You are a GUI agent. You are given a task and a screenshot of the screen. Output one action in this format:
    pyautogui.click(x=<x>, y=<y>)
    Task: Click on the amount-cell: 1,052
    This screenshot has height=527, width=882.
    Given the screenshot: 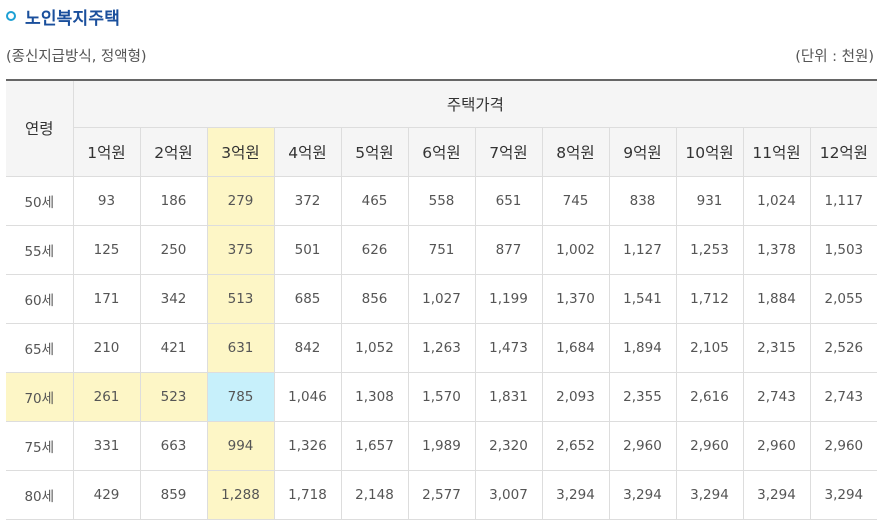 What is the action you would take?
    pyautogui.click(x=374, y=347)
    